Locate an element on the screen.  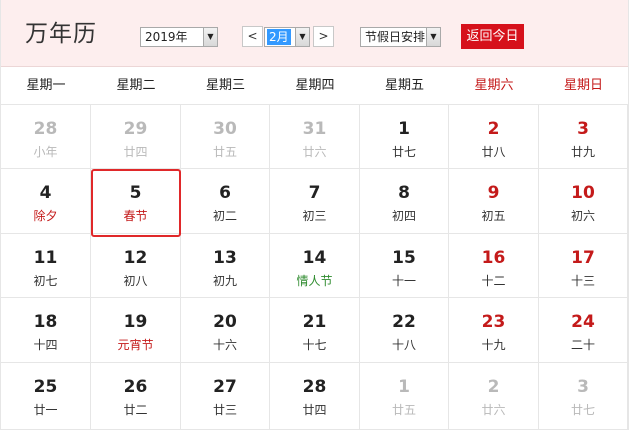
weekday-header-row: 星期一 星期二 星期三 星期四 星期五 星期六 星期日 is located at coordinates (314, 86).